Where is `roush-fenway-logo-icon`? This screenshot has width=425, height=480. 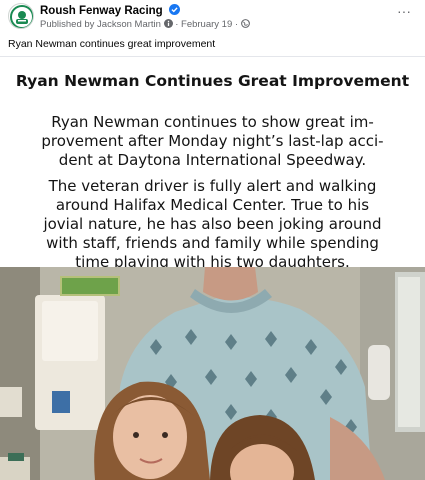 roush-fenway-logo-icon is located at coordinates (21, 16).